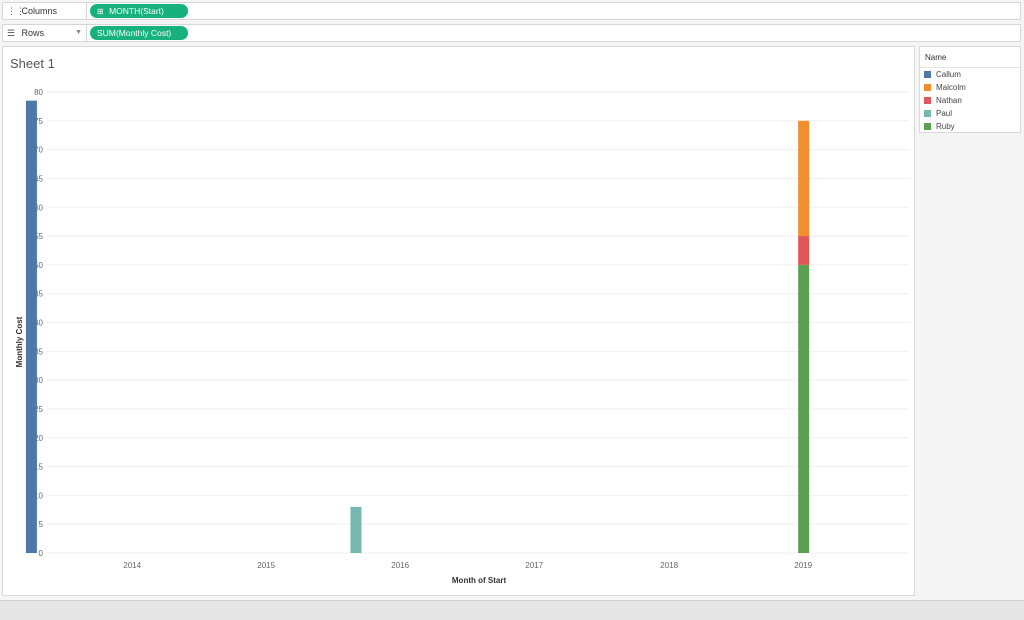  Describe the element at coordinates (467, 565) in the screenshot. I see `x-axis-ticks: 2014 2015 2016 2017 2018 2019` at that location.